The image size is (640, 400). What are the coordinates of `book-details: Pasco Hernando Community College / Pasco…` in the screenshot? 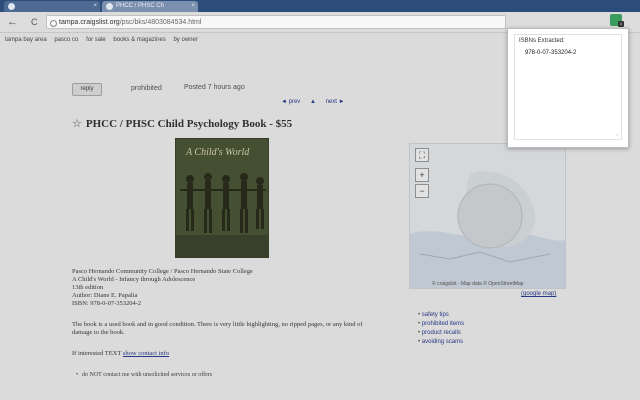 It's located at (232, 288).